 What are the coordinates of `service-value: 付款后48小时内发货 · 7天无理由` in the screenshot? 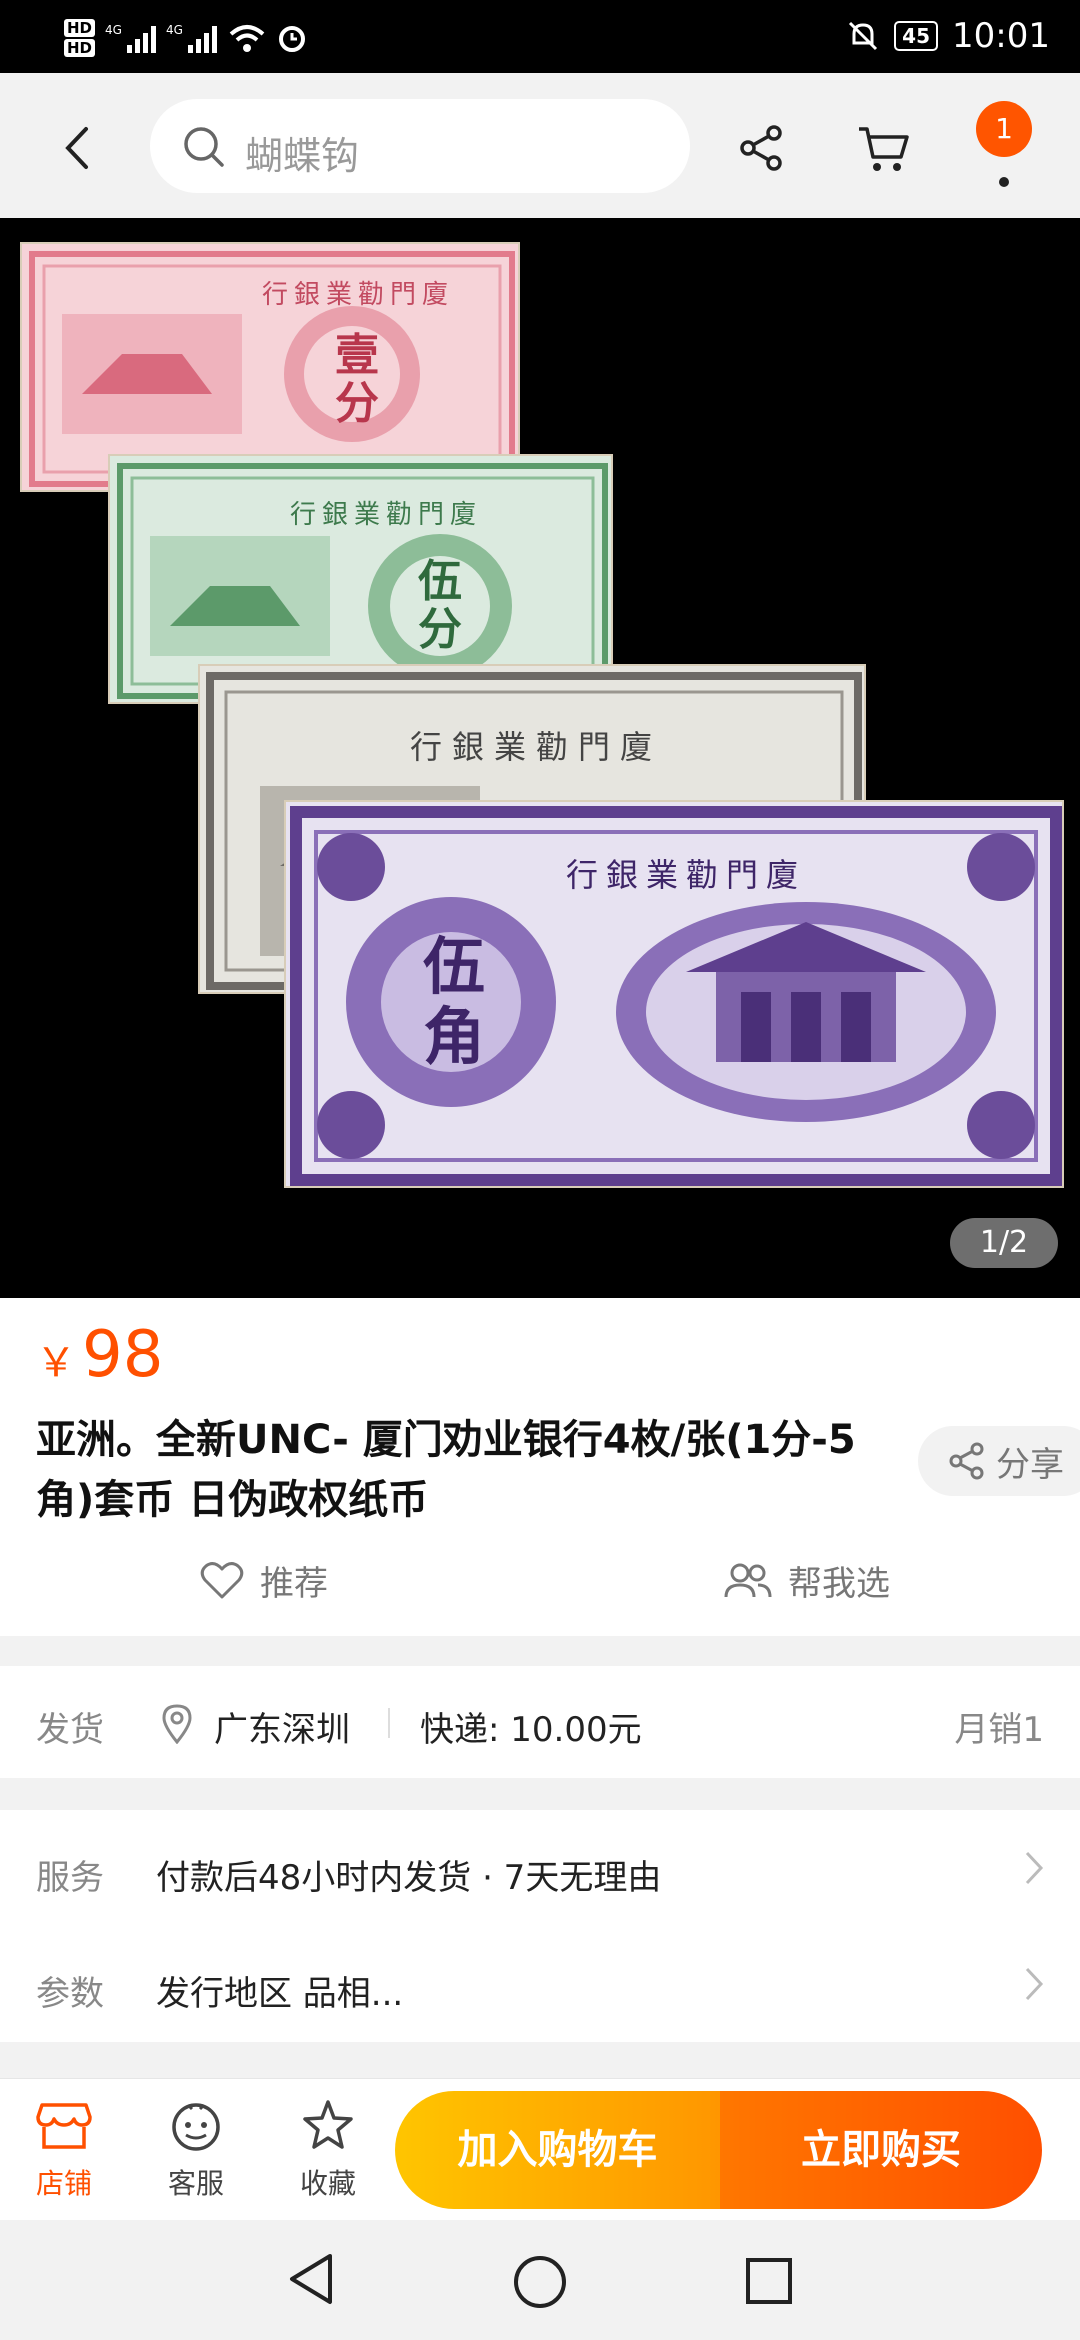 It's located at (409, 1878).